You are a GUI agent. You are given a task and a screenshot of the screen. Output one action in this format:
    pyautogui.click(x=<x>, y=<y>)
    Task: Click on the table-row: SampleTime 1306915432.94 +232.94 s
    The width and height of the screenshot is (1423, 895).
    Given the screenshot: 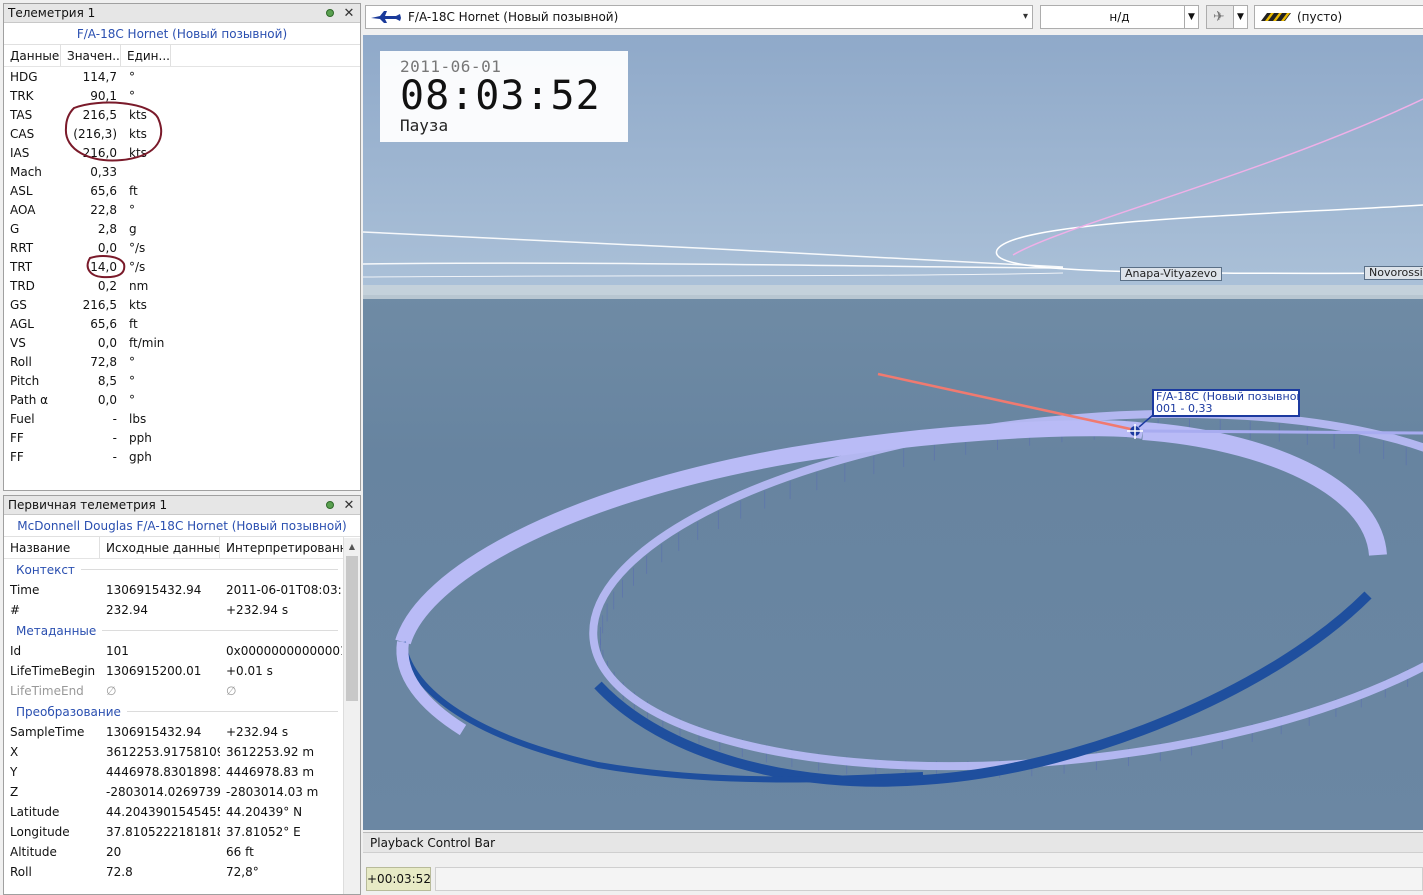 What is the action you would take?
    pyautogui.click(x=174, y=732)
    